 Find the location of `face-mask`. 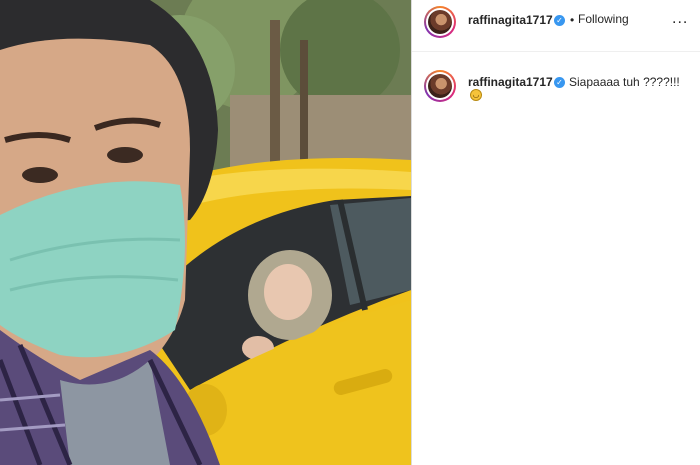

face-mask is located at coordinates (92, 269).